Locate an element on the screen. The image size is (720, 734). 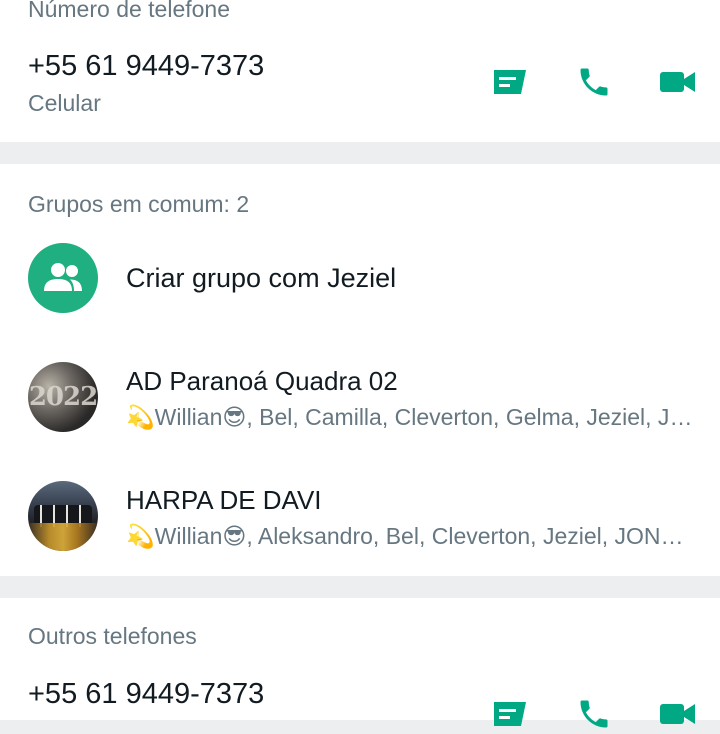
group-name: AD Paranoá Quadra 02 is located at coordinates (262, 381).